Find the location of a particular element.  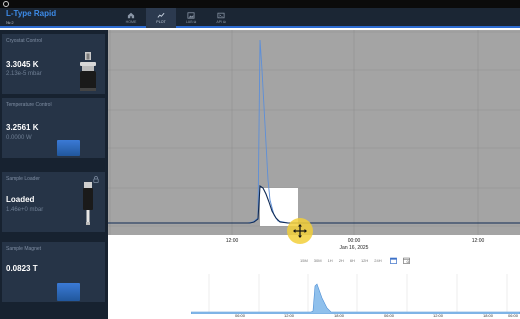

card-title: Cryostat Control is located at coordinates (24, 41).